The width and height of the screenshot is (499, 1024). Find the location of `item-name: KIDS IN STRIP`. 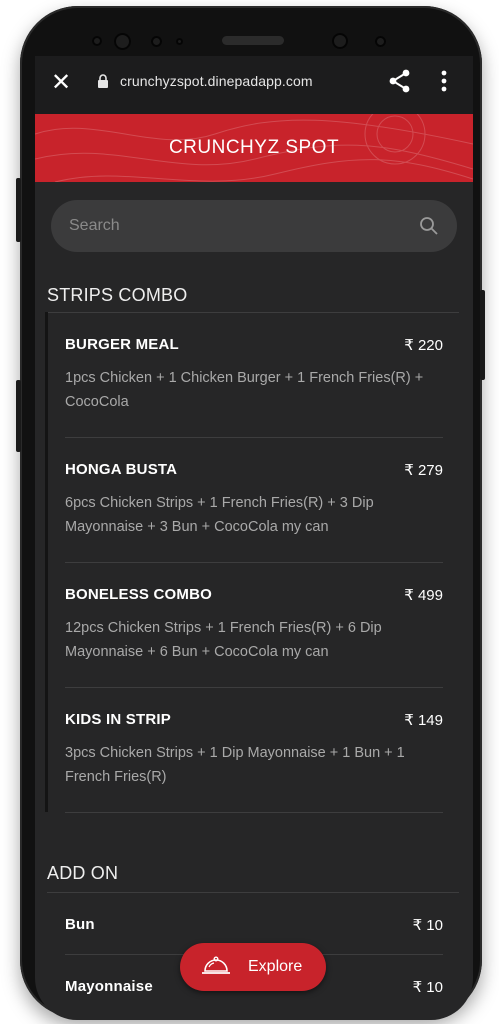

item-name: KIDS IN STRIP is located at coordinates (118, 719).